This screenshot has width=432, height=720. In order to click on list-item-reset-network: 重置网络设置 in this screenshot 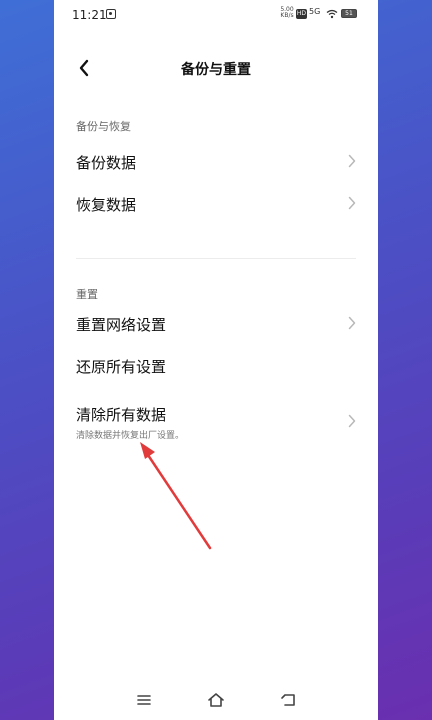, I will do `click(216, 324)`.